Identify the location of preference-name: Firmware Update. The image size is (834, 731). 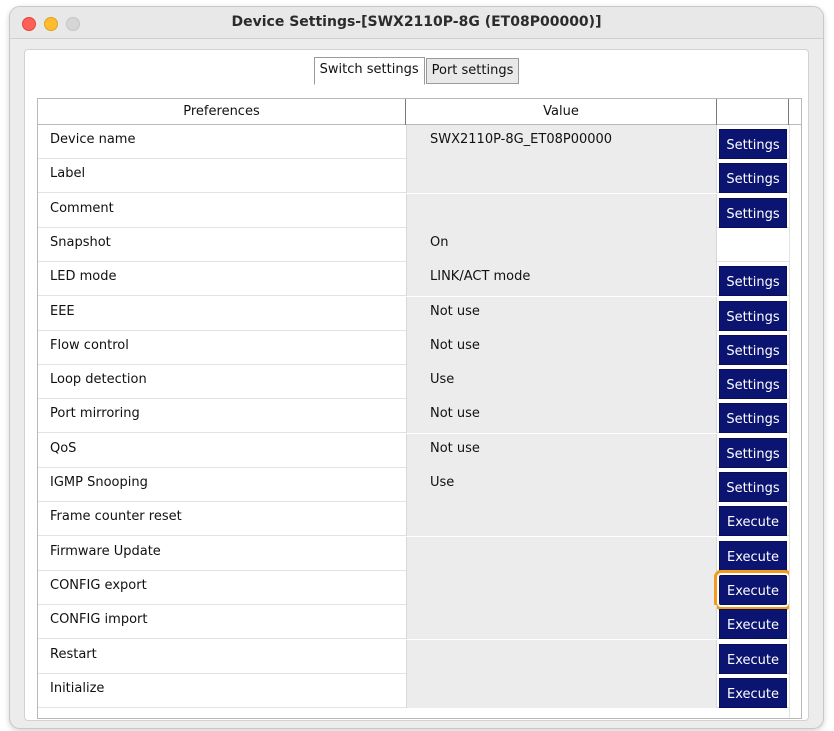
(105, 551).